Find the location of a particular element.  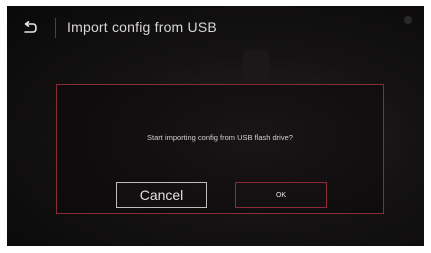

background-decoration is located at coordinates (256, 65).